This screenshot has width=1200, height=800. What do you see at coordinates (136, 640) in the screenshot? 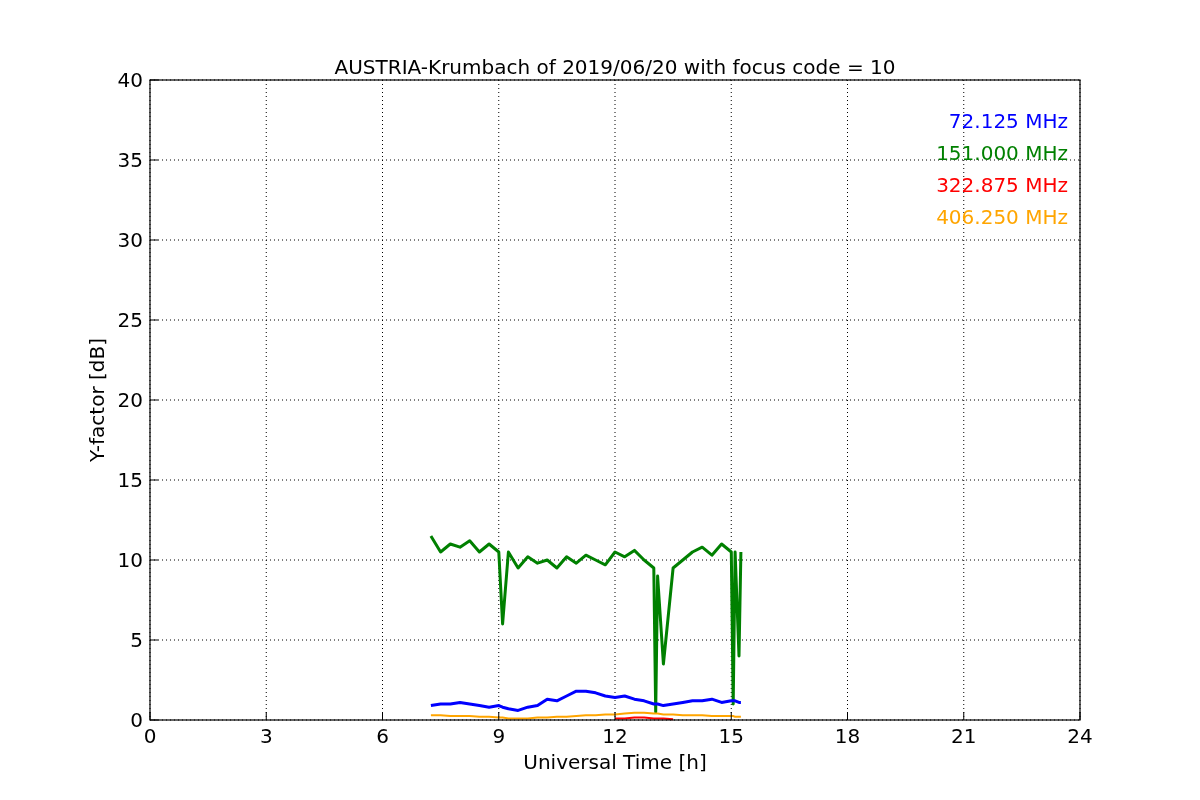
I see `y-tick-label: 5` at bounding box center [136, 640].